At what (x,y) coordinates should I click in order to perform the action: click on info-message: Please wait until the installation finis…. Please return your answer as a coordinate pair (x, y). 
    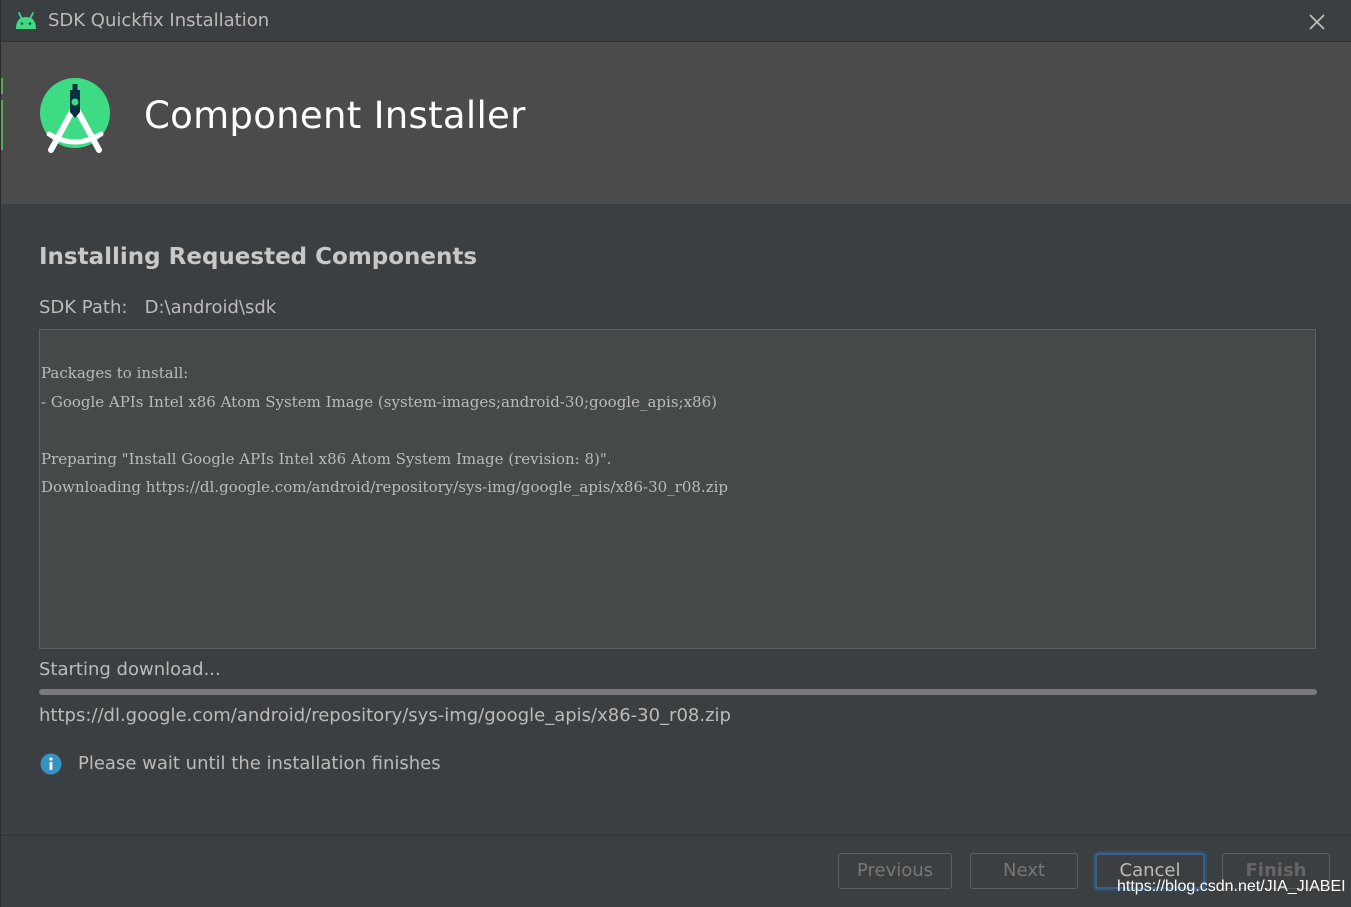
    Looking at the image, I should click on (259, 763).